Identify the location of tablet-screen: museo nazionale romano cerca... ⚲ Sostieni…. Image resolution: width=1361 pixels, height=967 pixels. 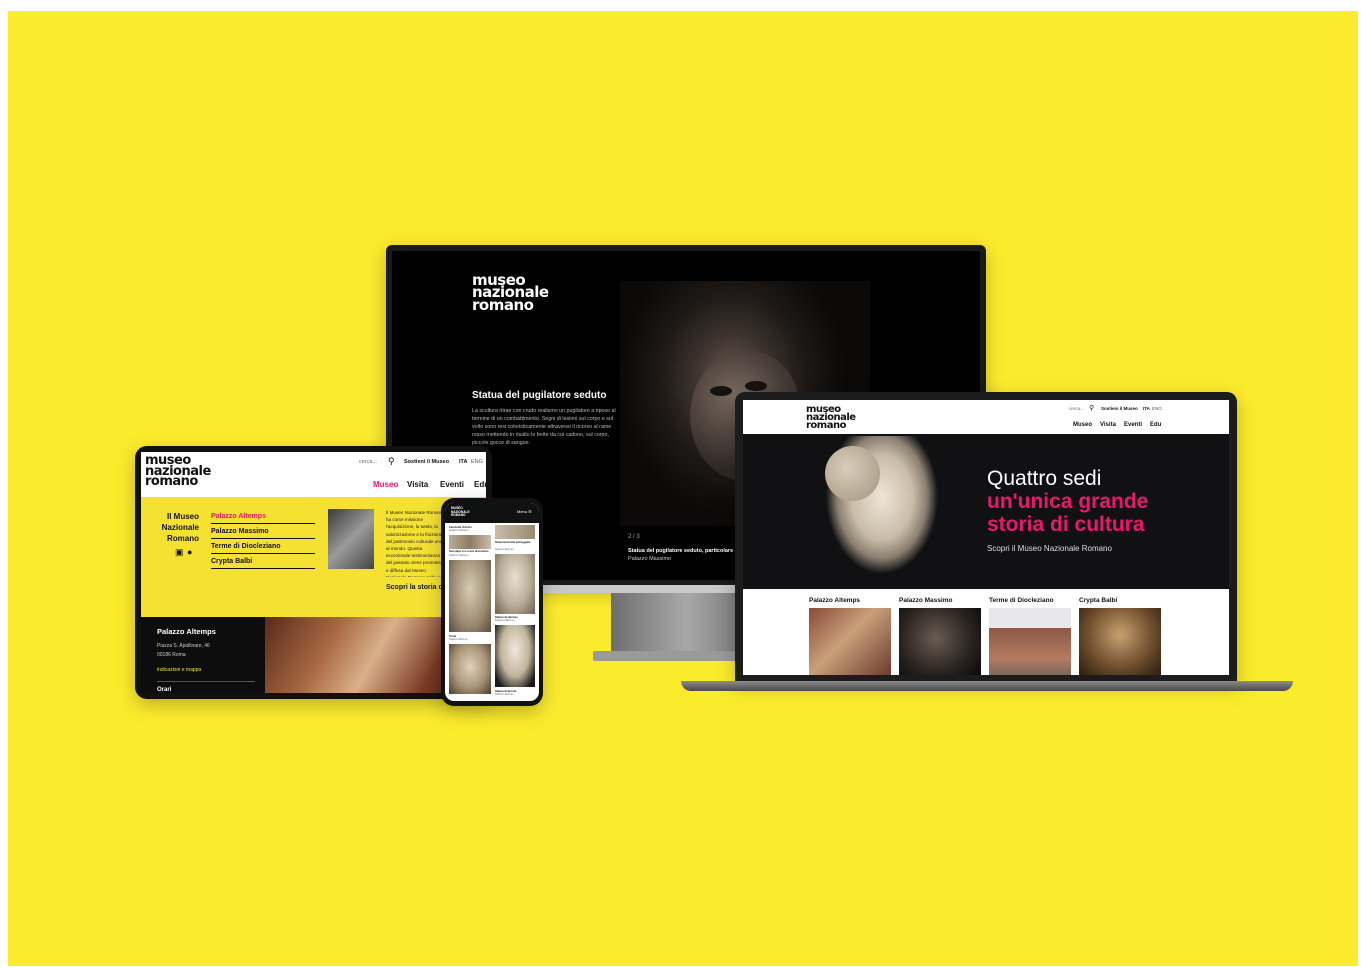
(313, 572).